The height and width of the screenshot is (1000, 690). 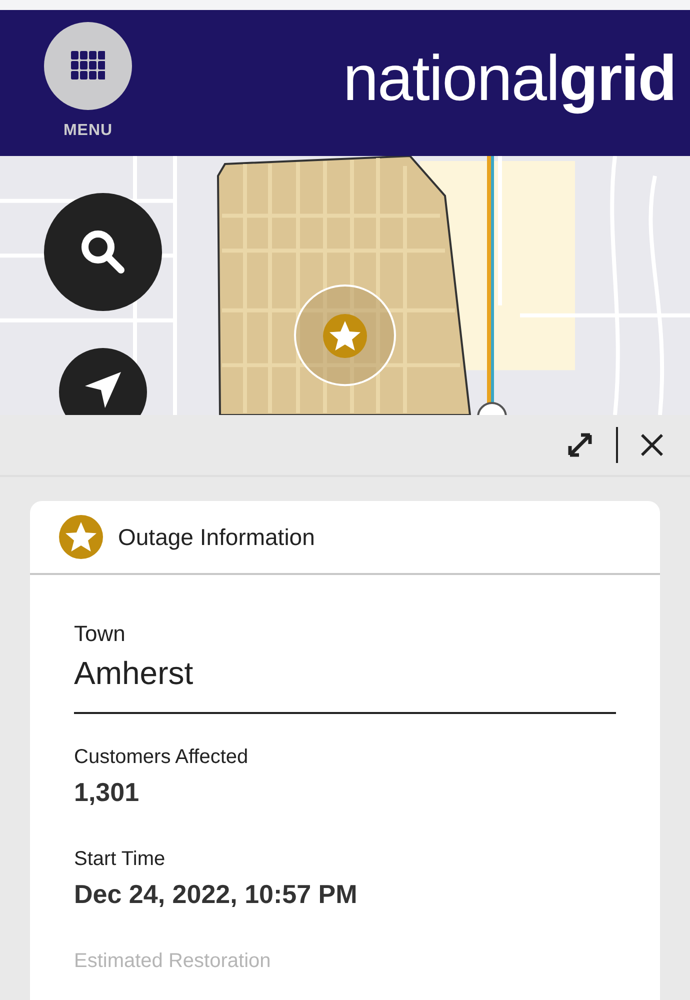 I want to click on field-value: Dec 24, 2022, 10:57 PM, so click(x=216, y=894).